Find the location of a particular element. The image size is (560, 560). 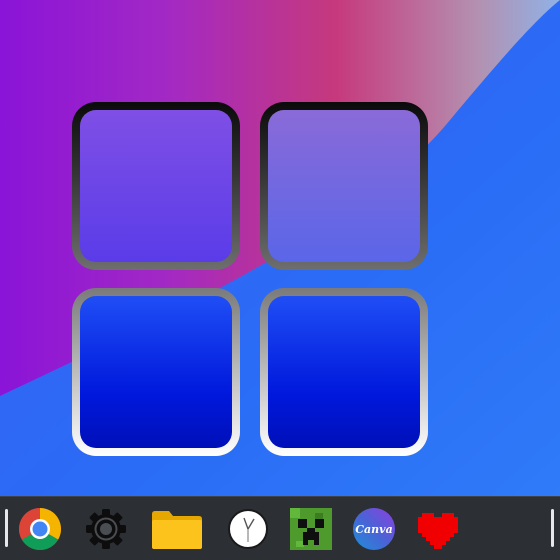

settings-gear-icon is located at coordinates (106, 529).